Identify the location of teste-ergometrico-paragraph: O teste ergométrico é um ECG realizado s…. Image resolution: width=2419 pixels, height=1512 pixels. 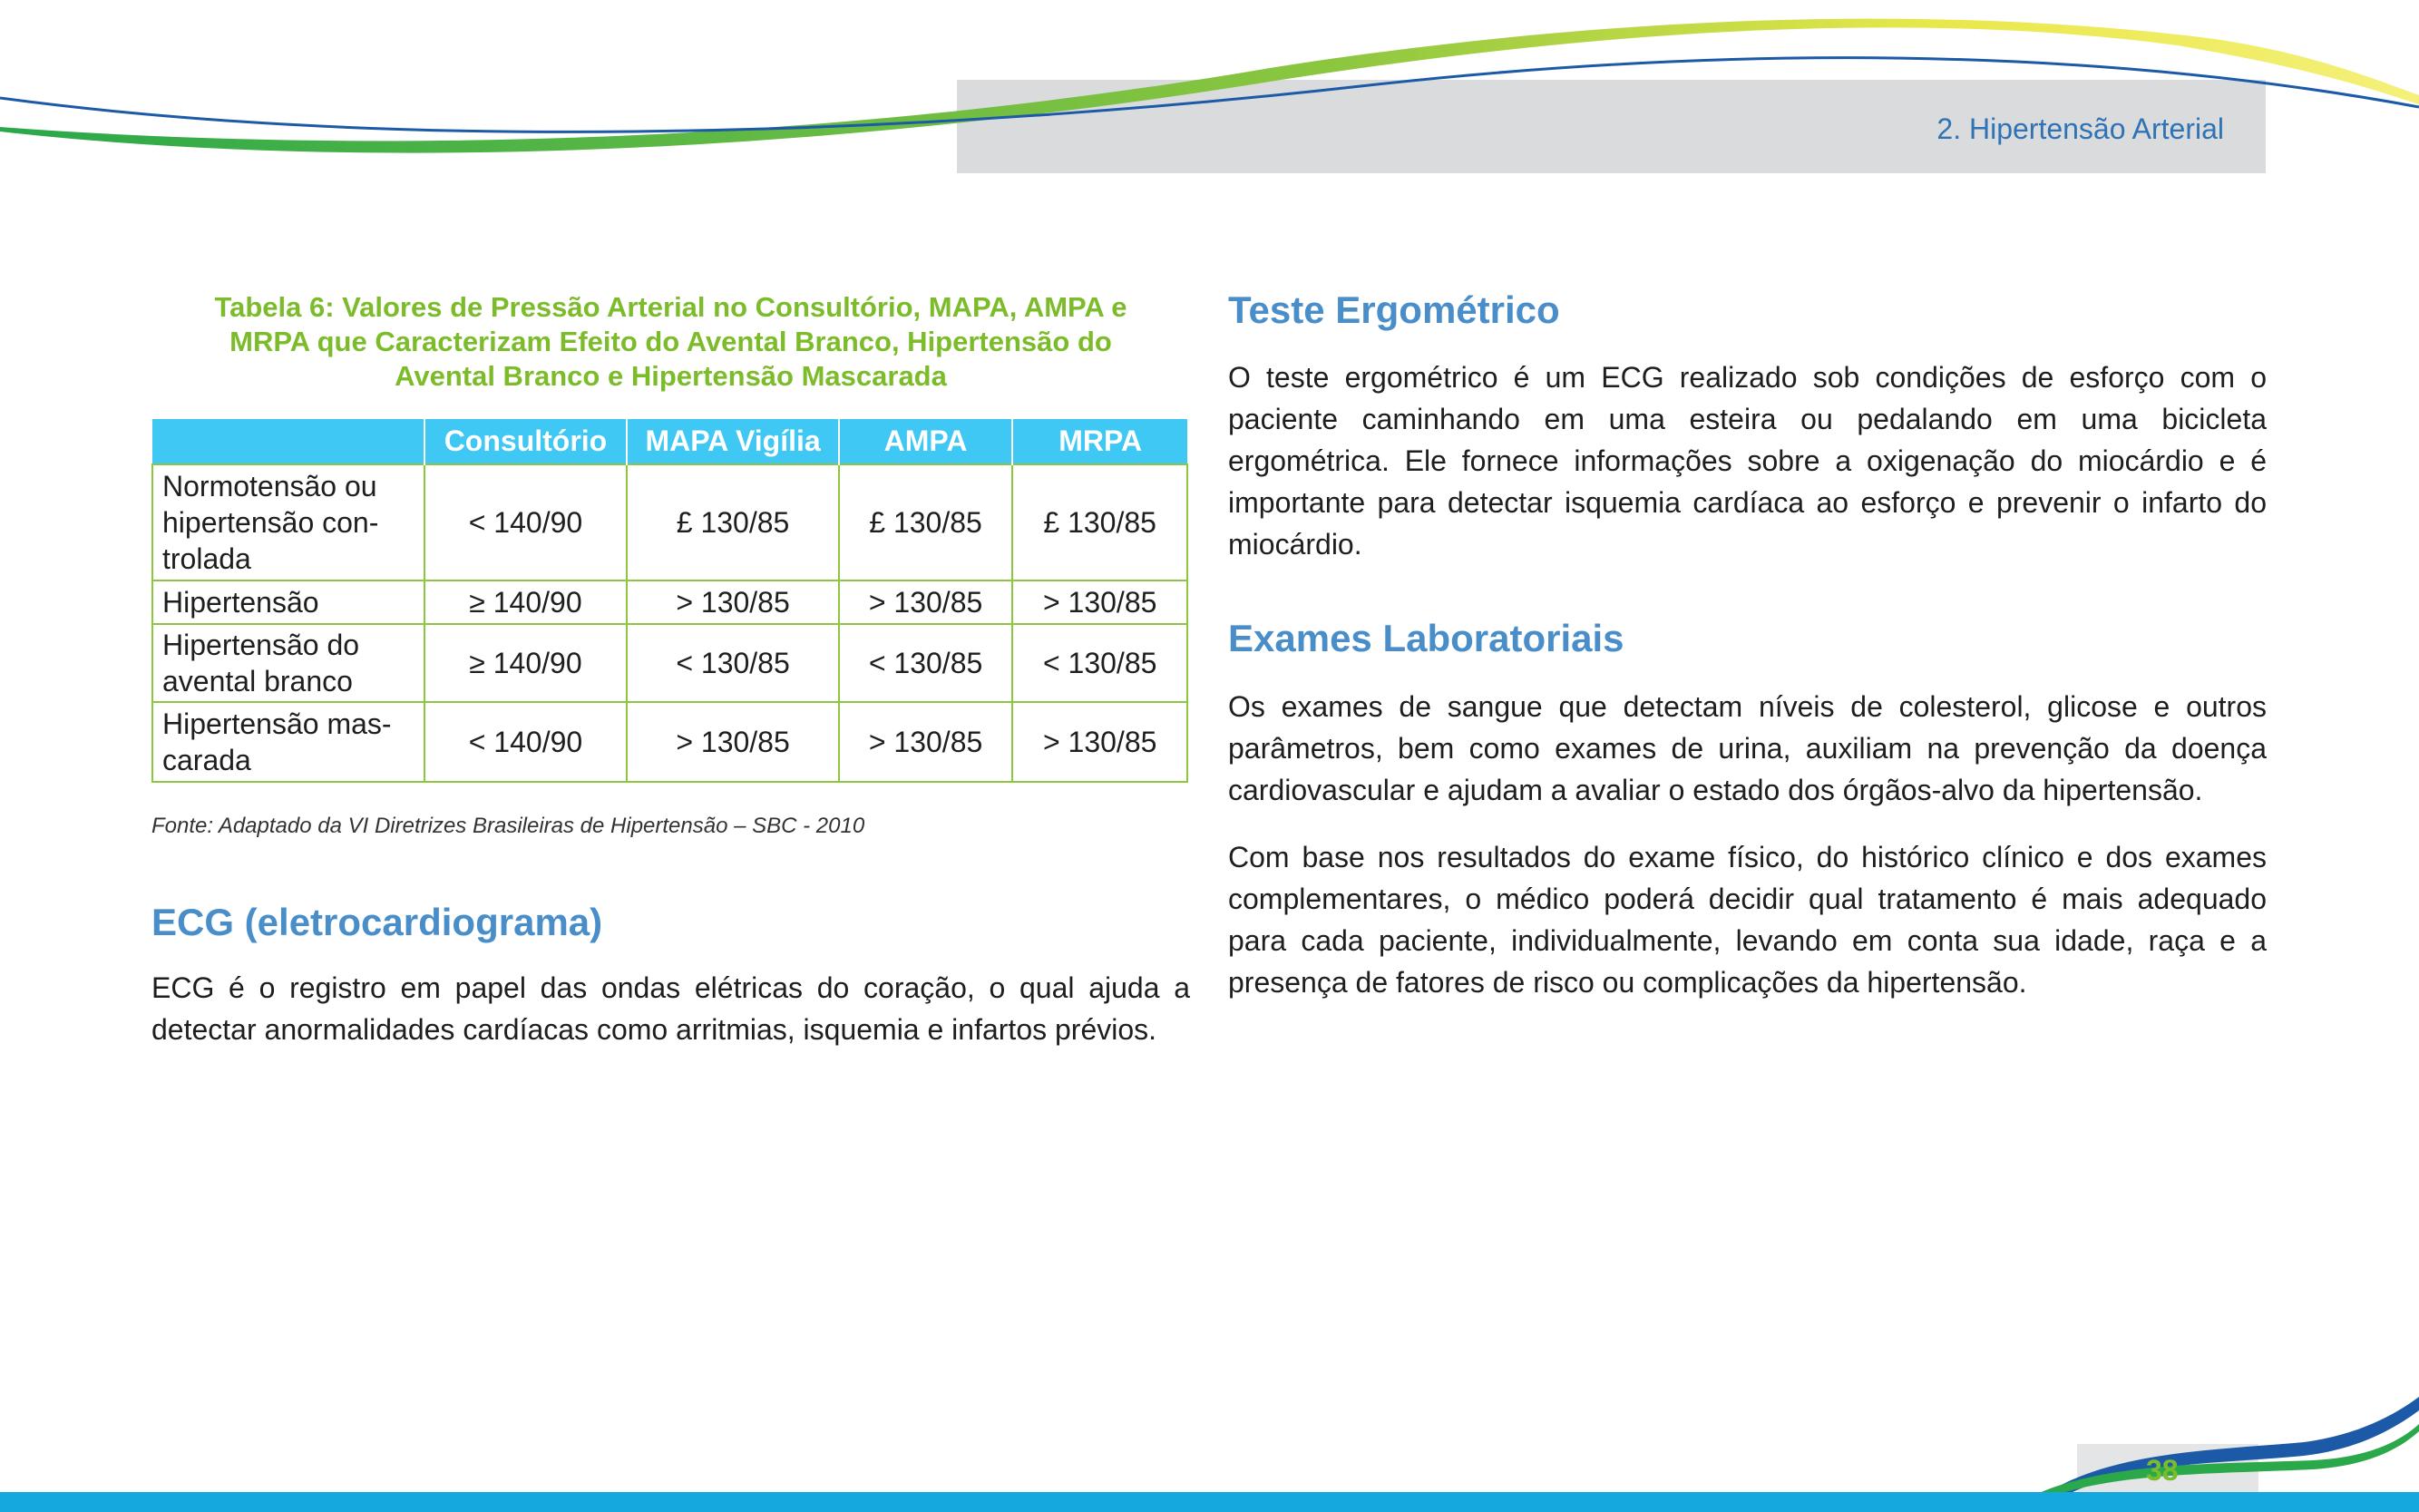
(1748, 461).